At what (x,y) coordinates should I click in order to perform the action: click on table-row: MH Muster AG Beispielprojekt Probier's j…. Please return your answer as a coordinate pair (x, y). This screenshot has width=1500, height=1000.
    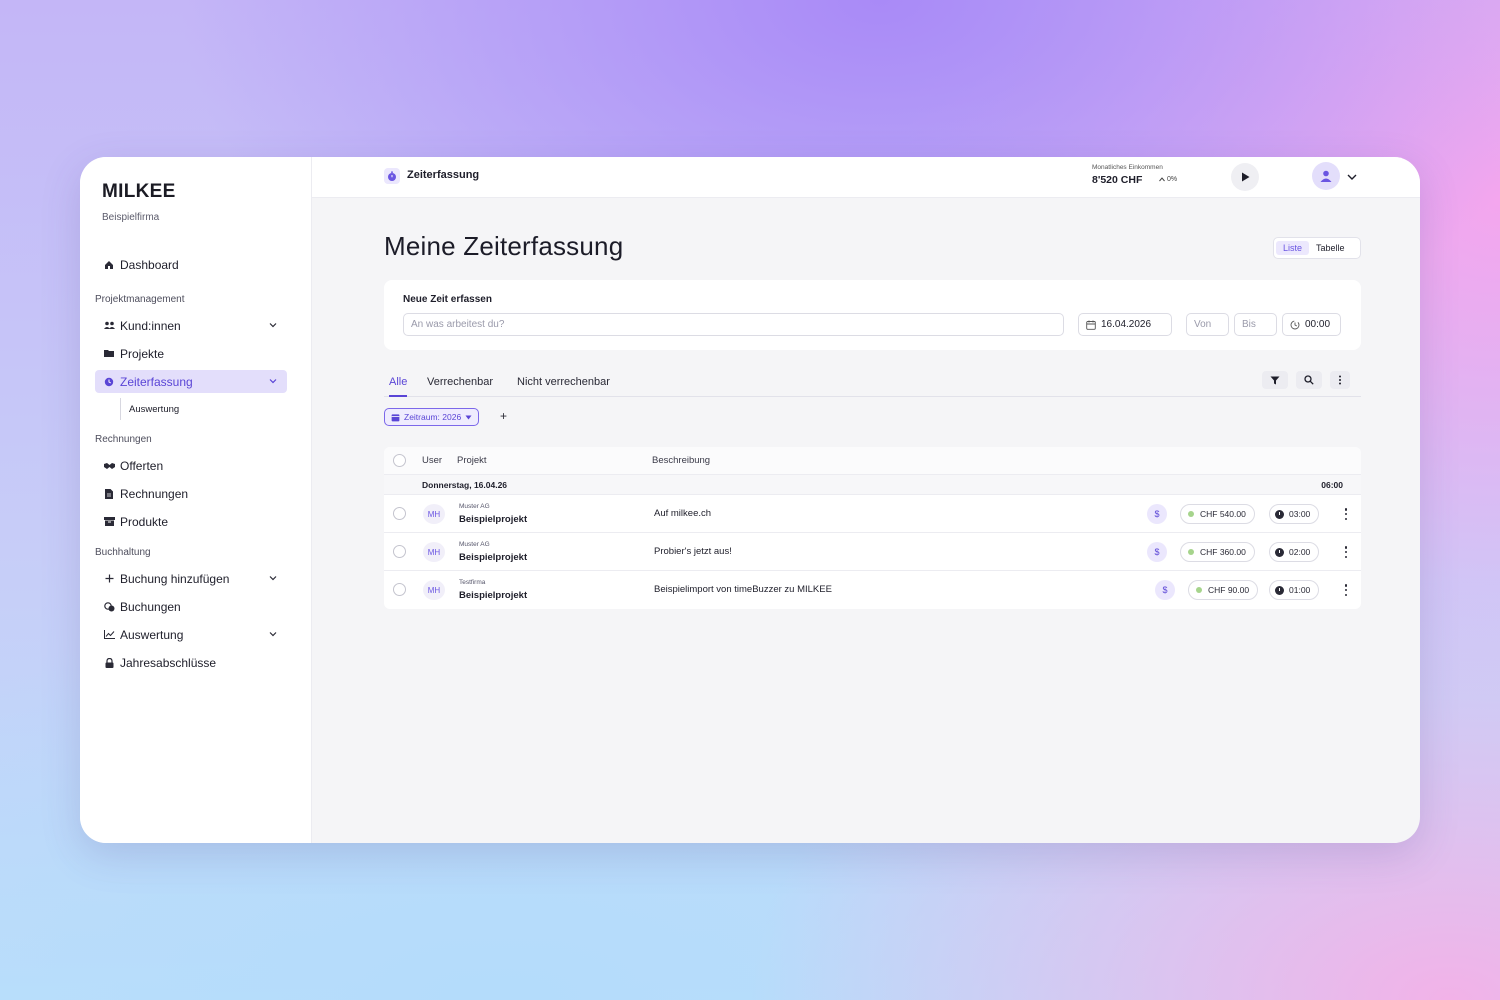
    Looking at the image, I should click on (872, 552).